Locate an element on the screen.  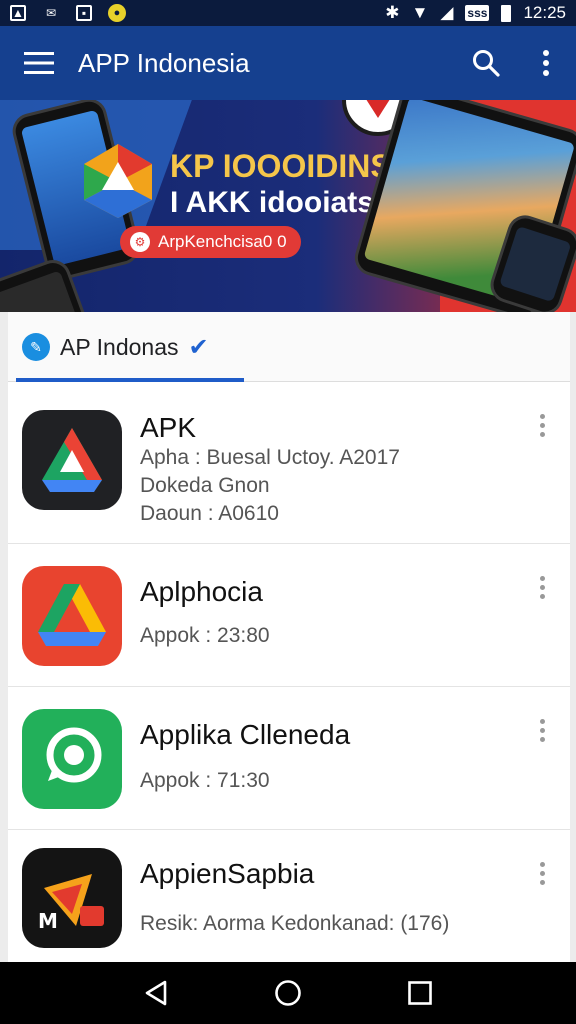
recents-square-icon is located at coordinates (420, 993).